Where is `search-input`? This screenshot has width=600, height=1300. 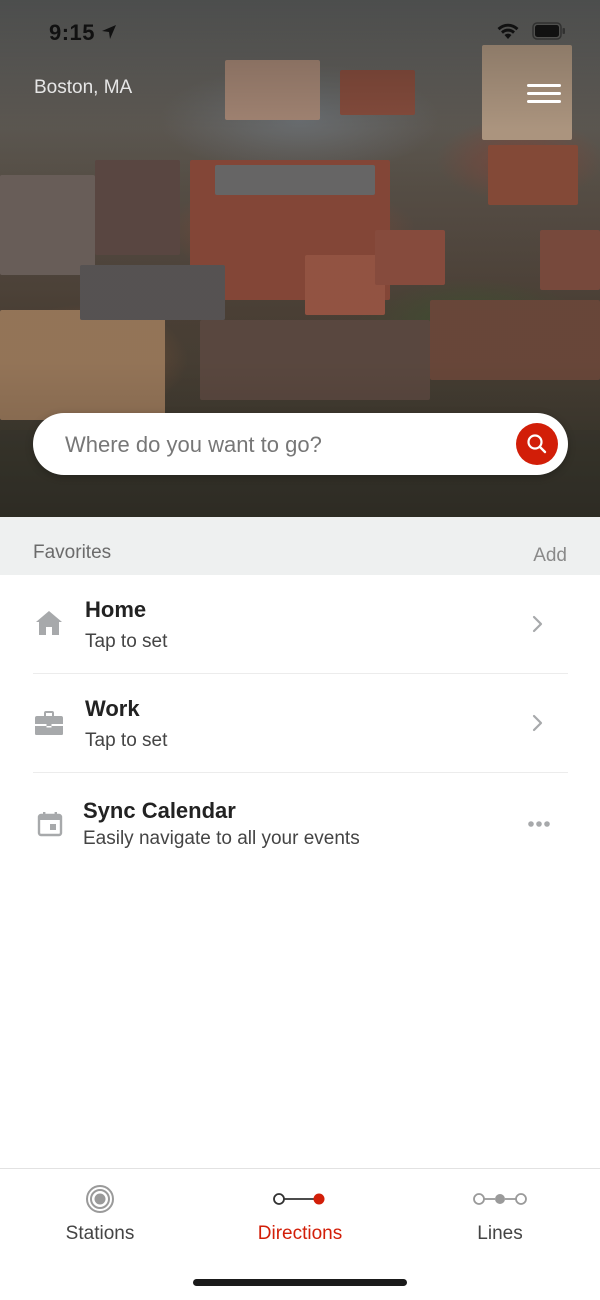 search-input is located at coordinates (275, 445).